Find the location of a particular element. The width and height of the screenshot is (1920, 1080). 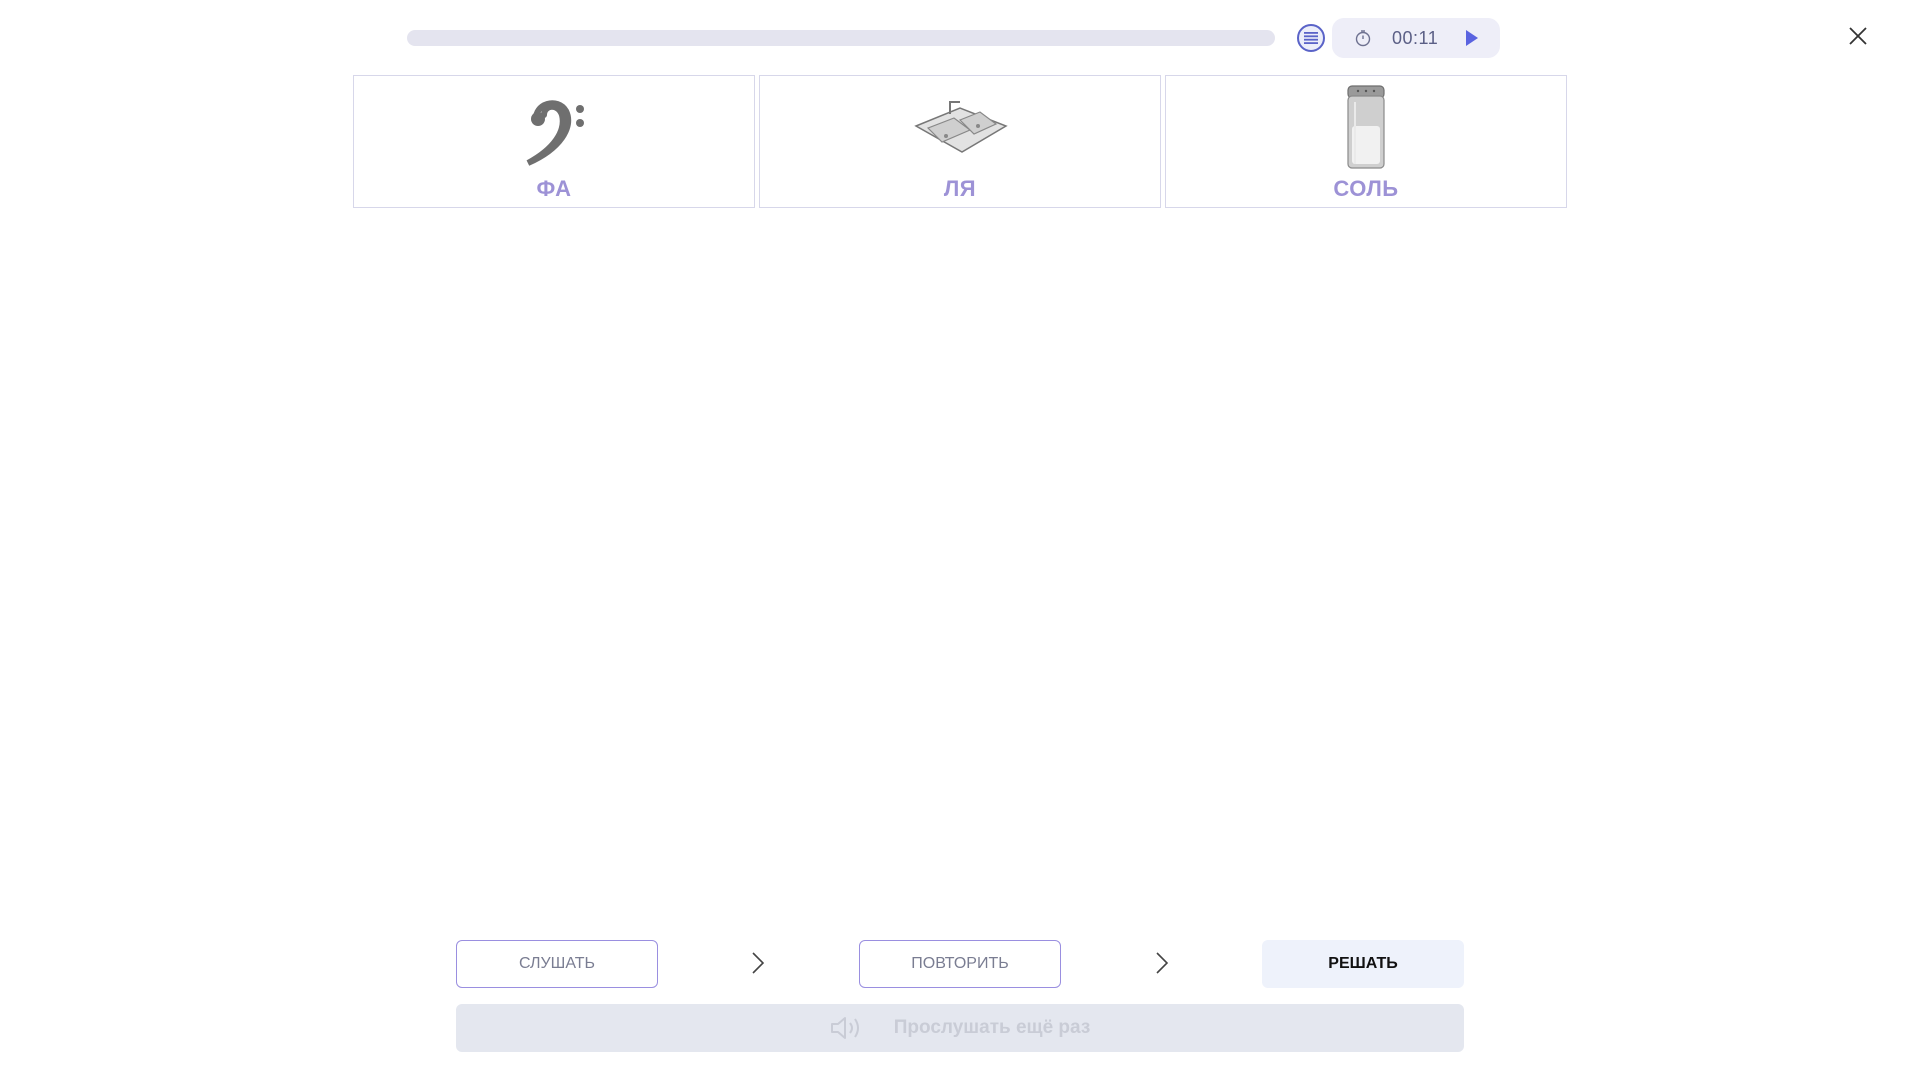

answer-cards: ФА ЛЯ СОЛЬ is located at coordinates (960, 141).